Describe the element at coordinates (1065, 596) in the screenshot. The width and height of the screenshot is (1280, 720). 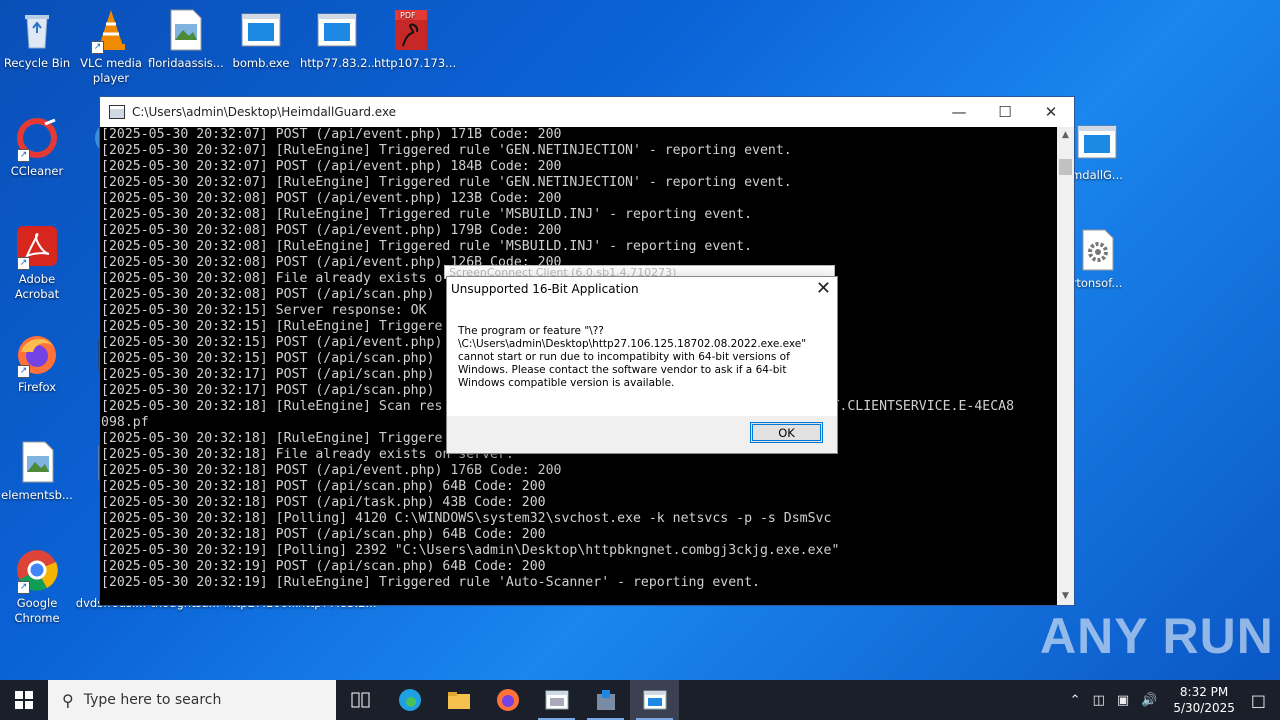
I see `scroll-down-icon: ▼` at that location.